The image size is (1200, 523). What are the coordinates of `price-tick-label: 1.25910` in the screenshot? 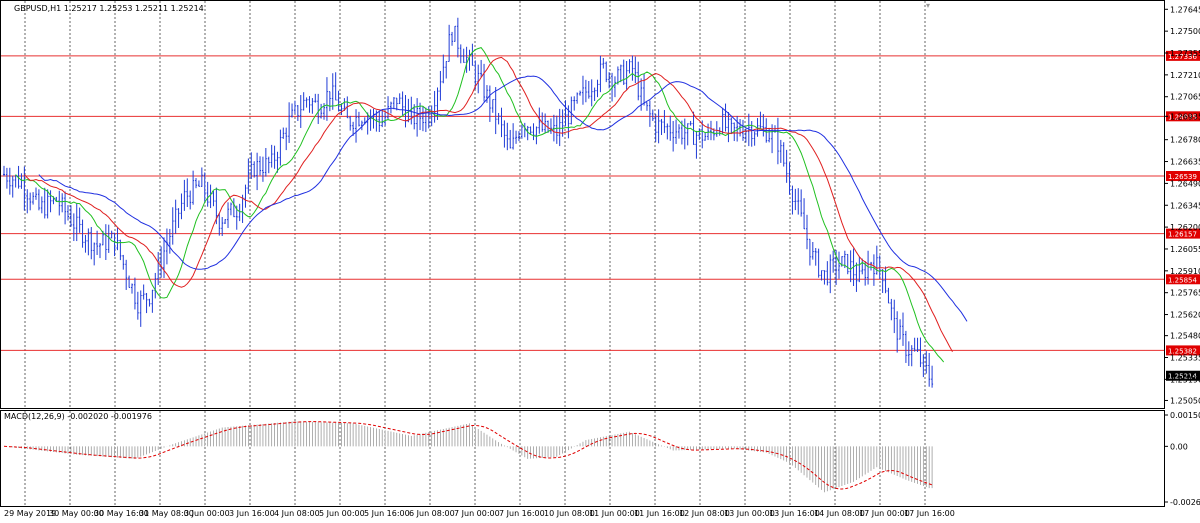 It's located at (1185, 271).